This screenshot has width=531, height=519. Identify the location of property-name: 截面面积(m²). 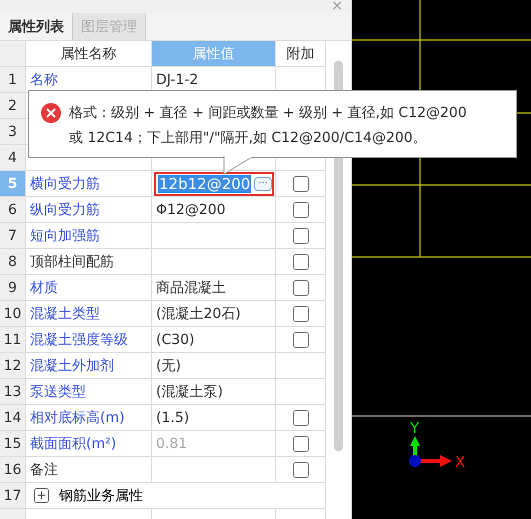
(73, 443).